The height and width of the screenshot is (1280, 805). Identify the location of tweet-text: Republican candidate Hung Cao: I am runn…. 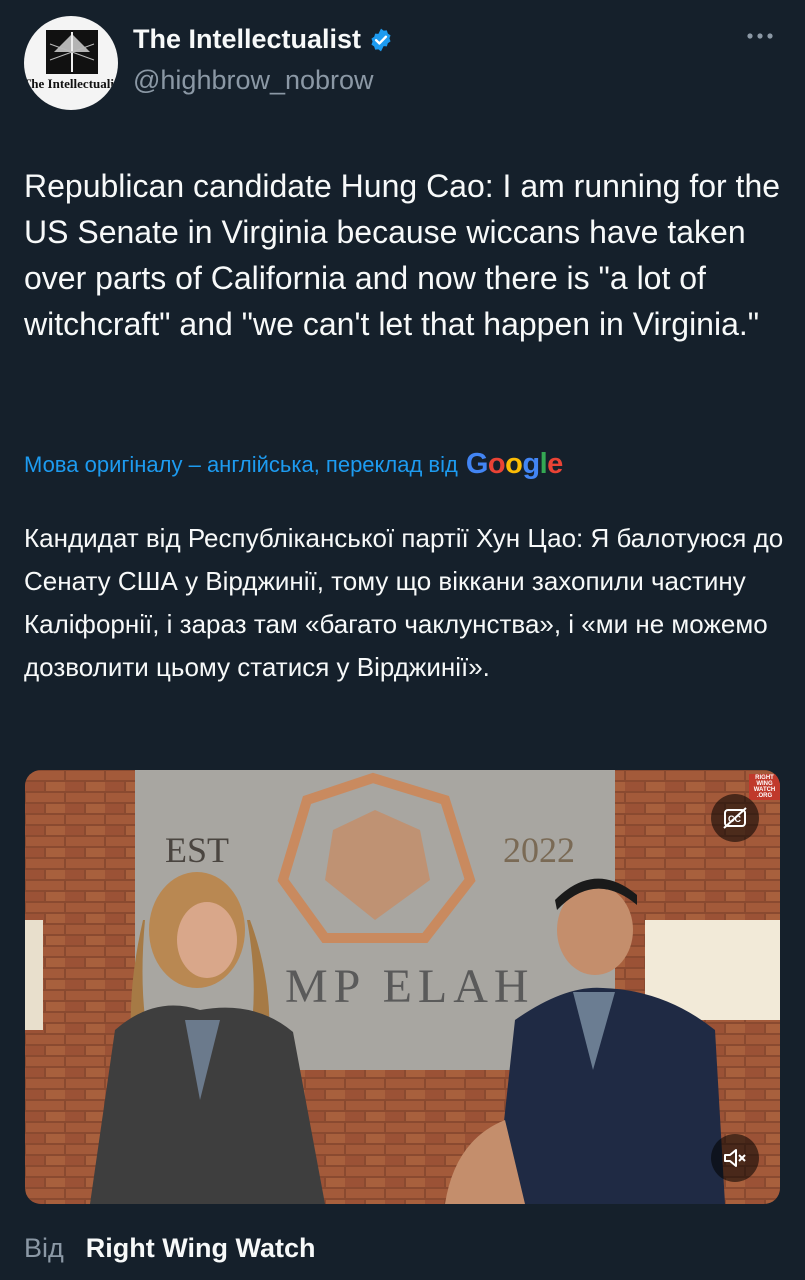
(402, 255).